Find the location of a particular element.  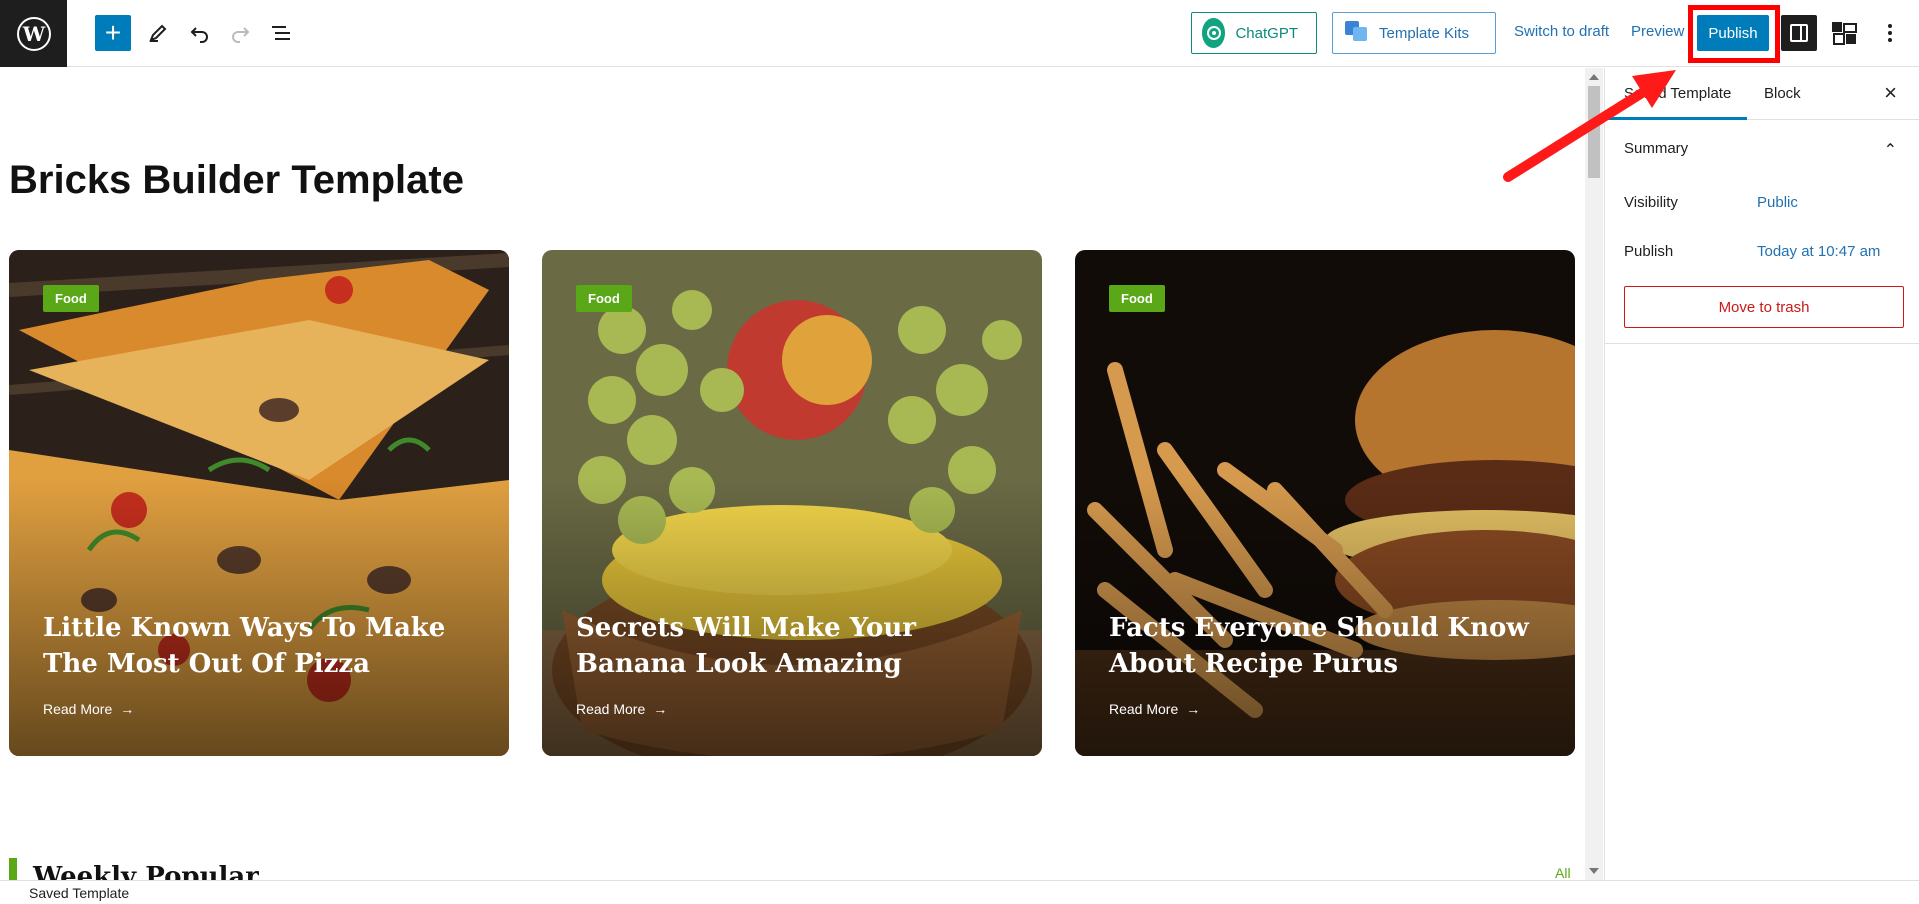

switch-to-draft-button: Switch to draft is located at coordinates (1561, 31).